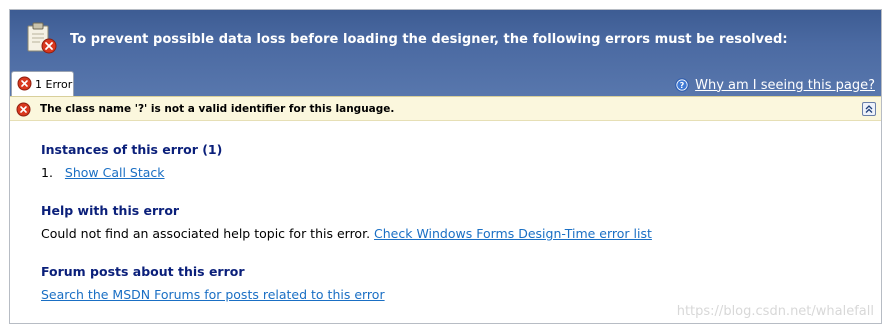  Describe the element at coordinates (42, 38) in the screenshot. I see `clipboard-error-icon` at that location.